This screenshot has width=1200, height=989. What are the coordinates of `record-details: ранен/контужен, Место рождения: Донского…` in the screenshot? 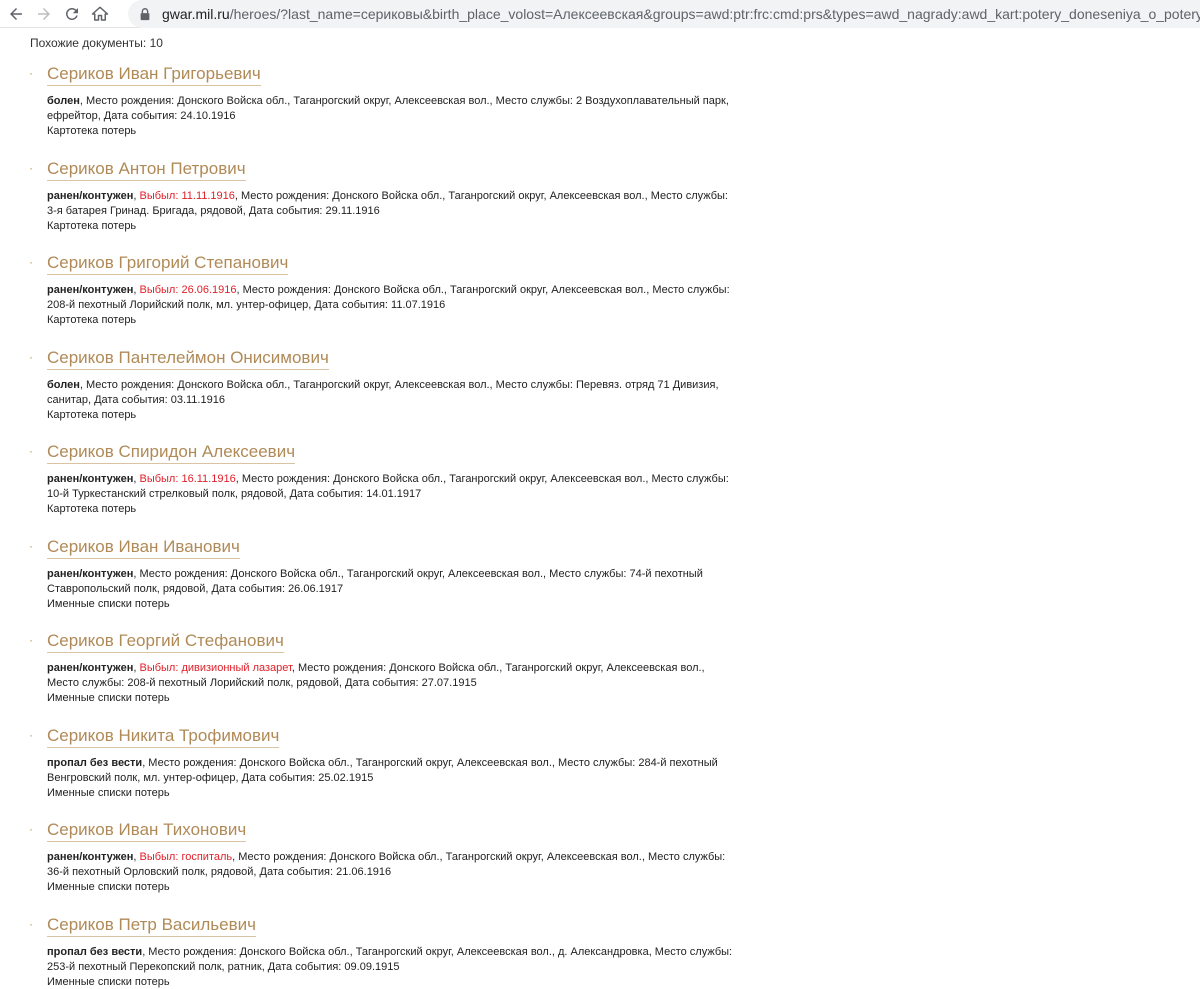 It's located at (392, 582).